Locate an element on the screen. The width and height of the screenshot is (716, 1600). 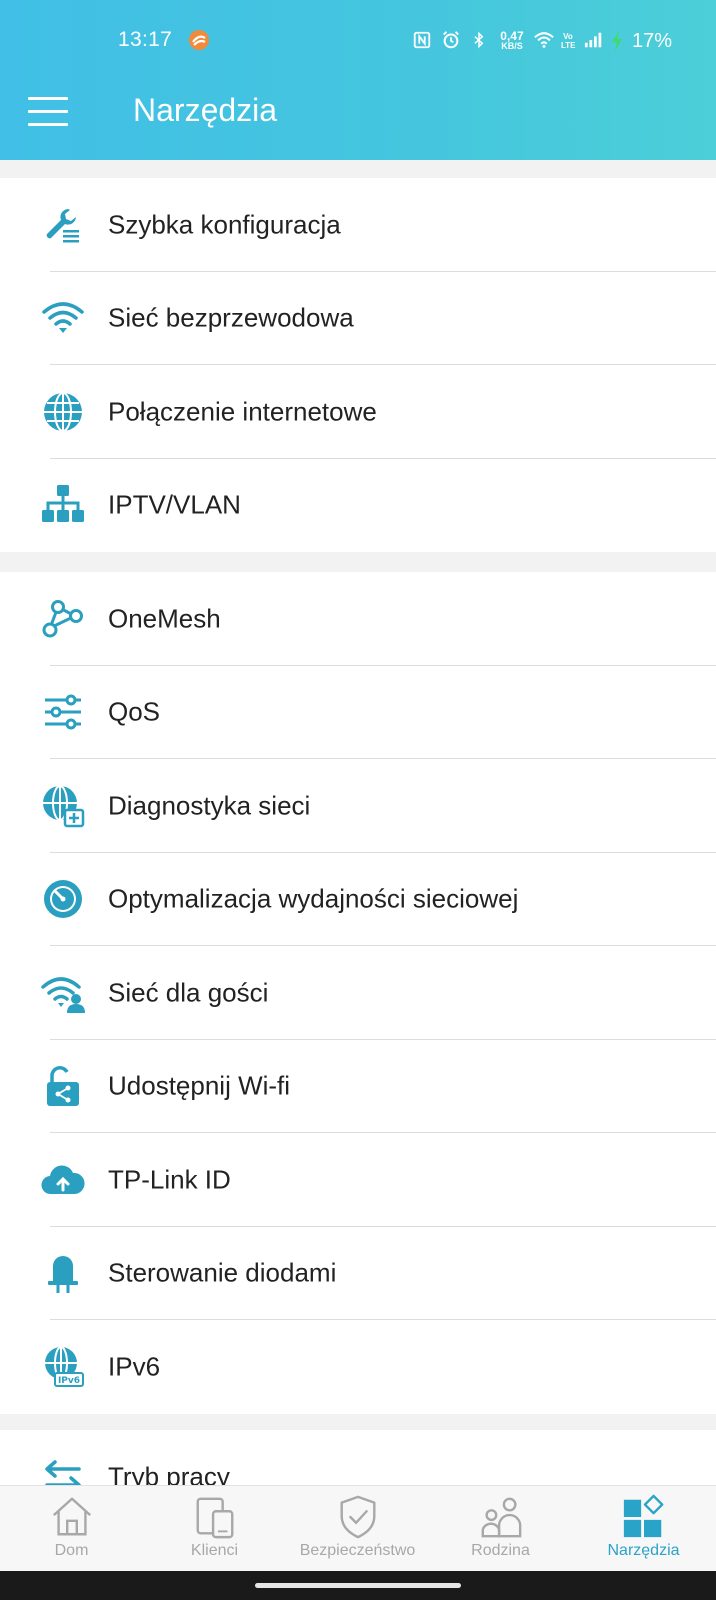
volte-indicator: Vo LTE is located at coordinates (568, 41).